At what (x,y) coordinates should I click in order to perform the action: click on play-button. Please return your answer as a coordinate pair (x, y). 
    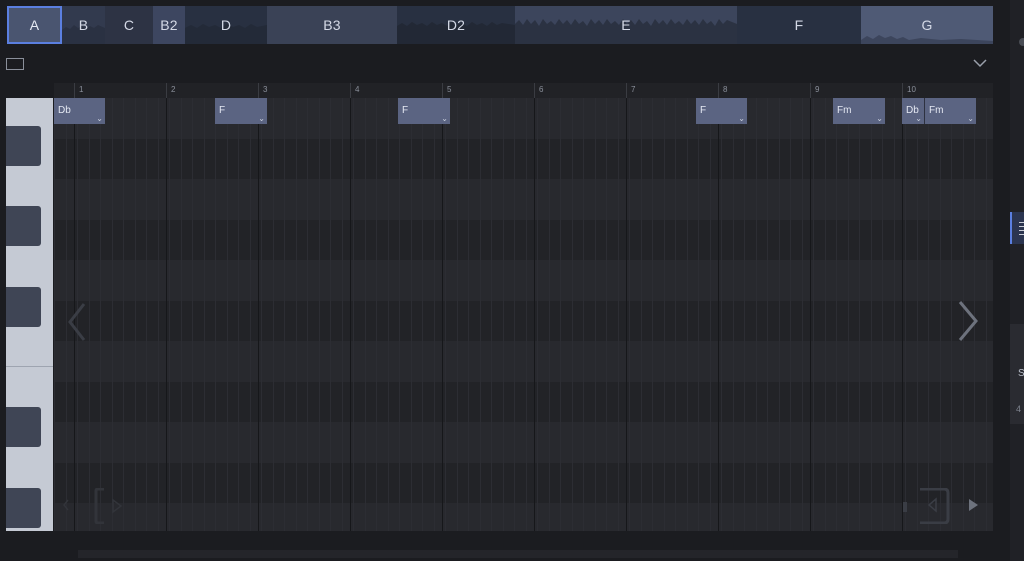
    Looking at the image, I should click on (943, 506).